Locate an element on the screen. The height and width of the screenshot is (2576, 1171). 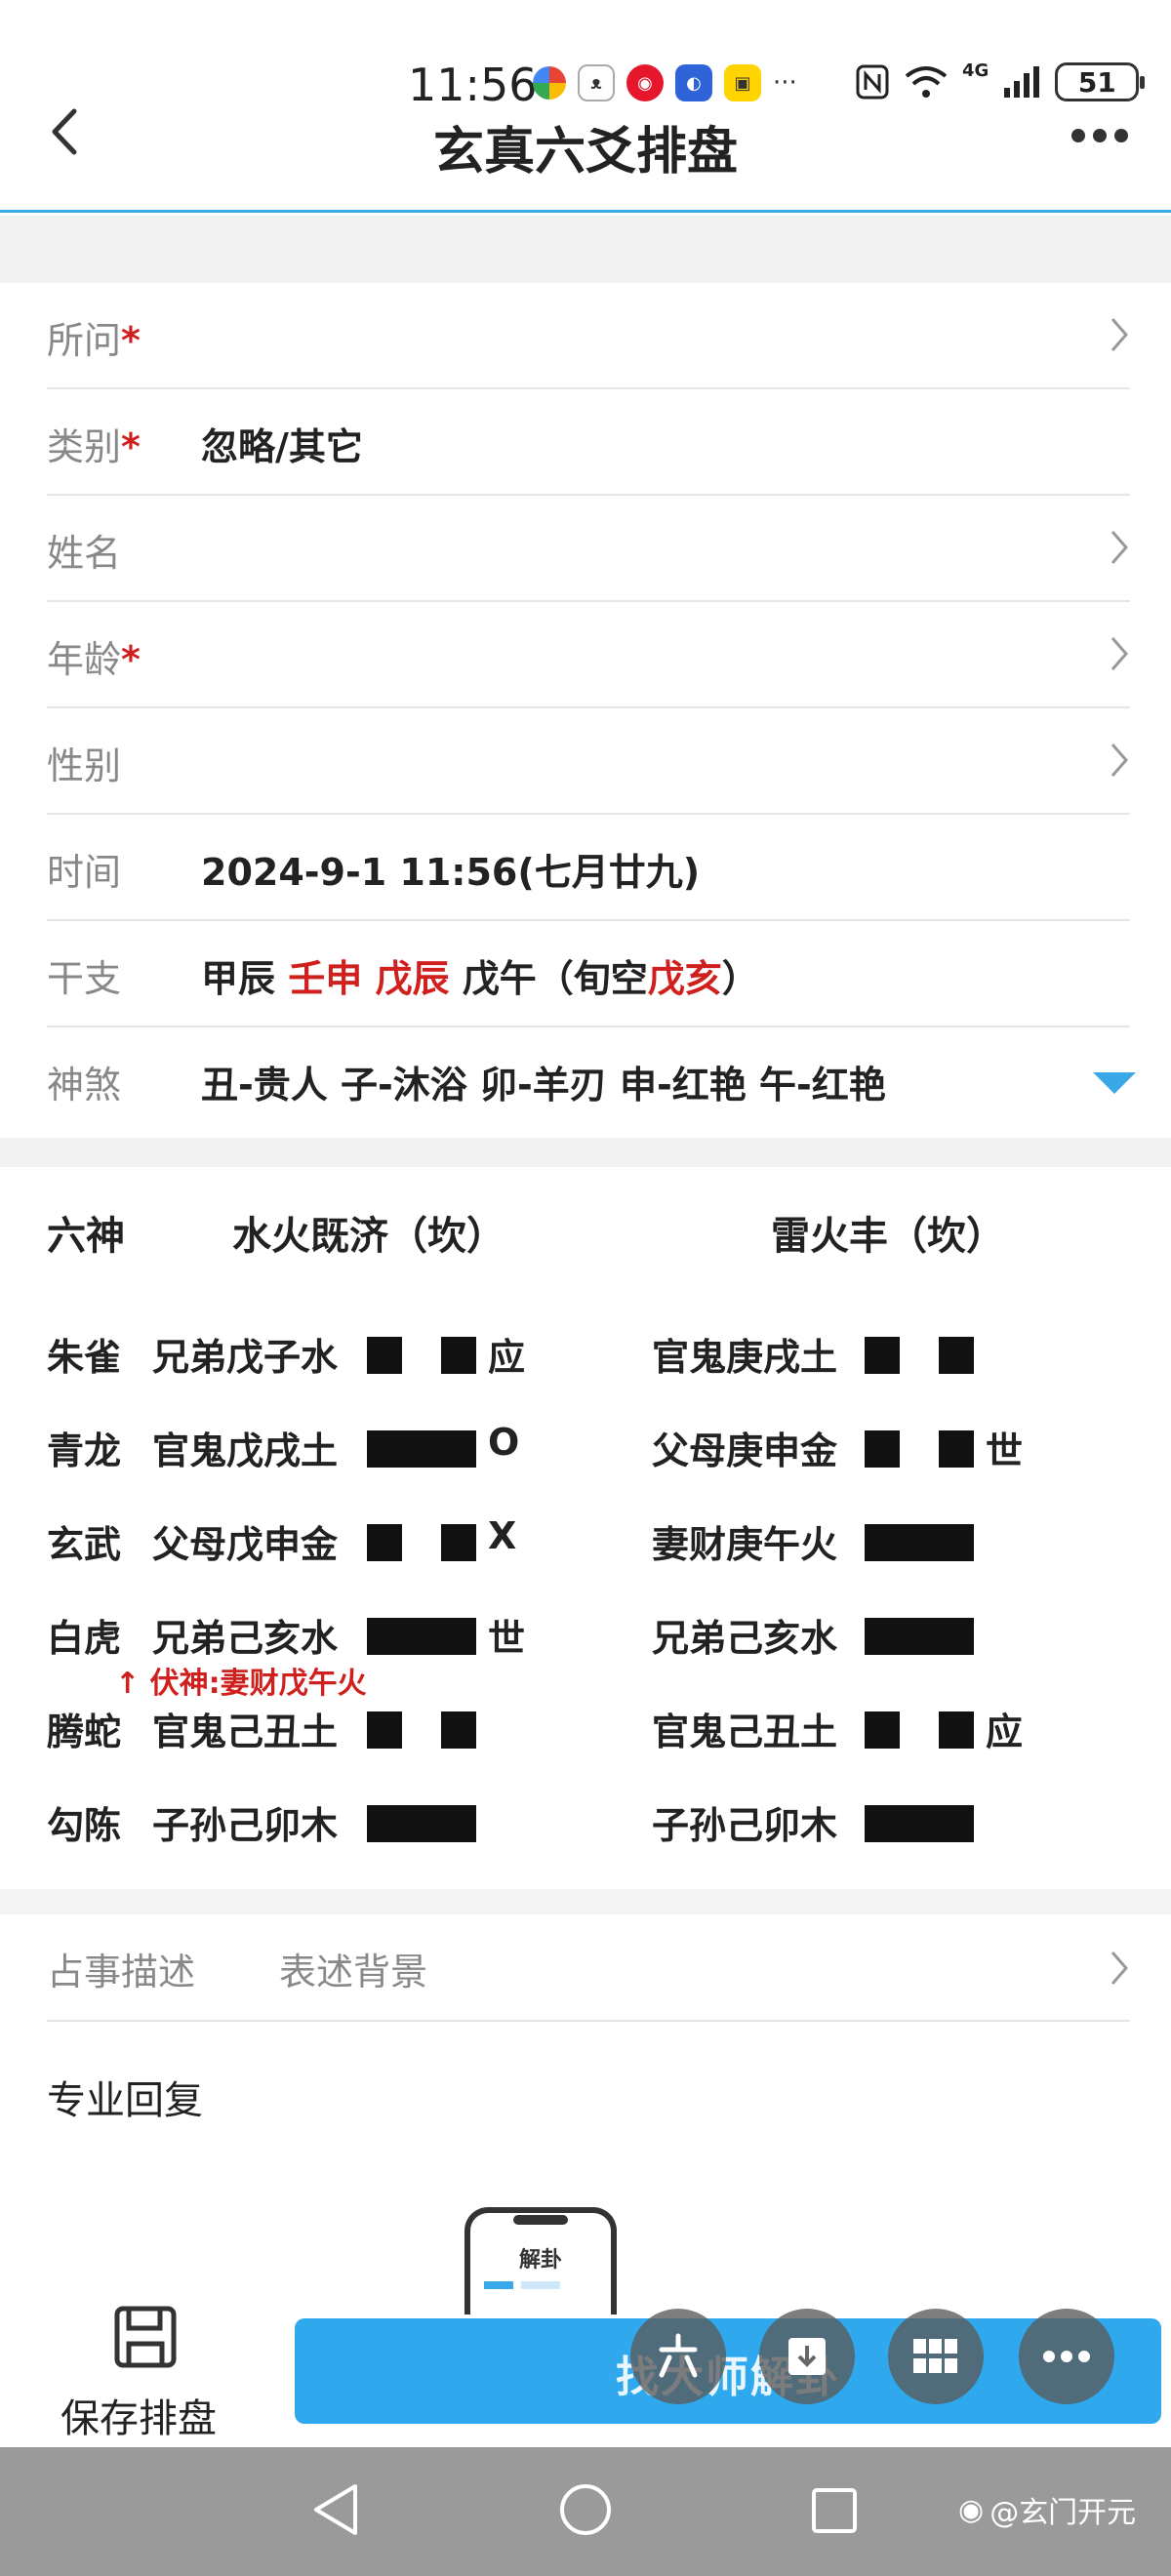
weibo-logo-icon: ◉ is located at coordinates (971, 2509).